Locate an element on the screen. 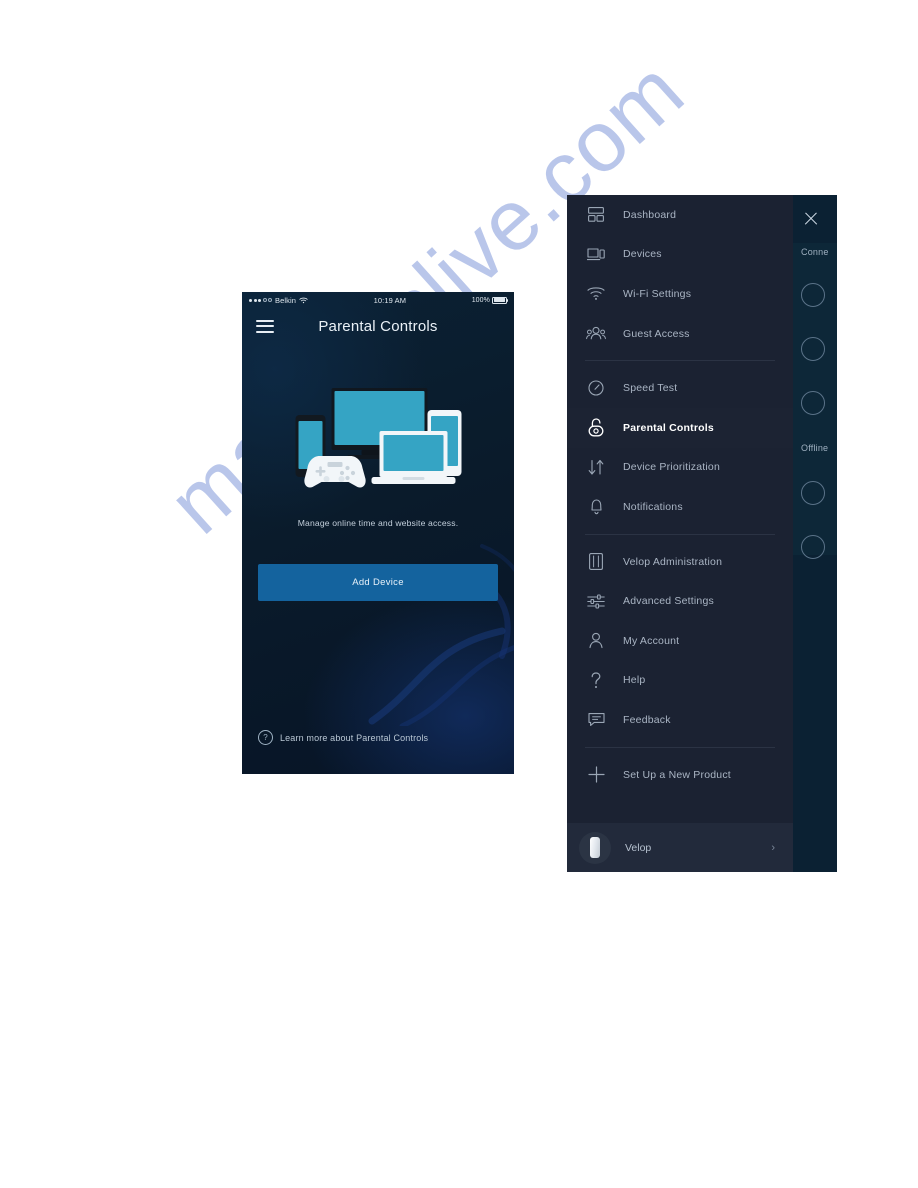 The width and height of the screenshot is (918, 1188). menu-item-advanced-settings: Advanced Settings is located at coordinates (680, 601).